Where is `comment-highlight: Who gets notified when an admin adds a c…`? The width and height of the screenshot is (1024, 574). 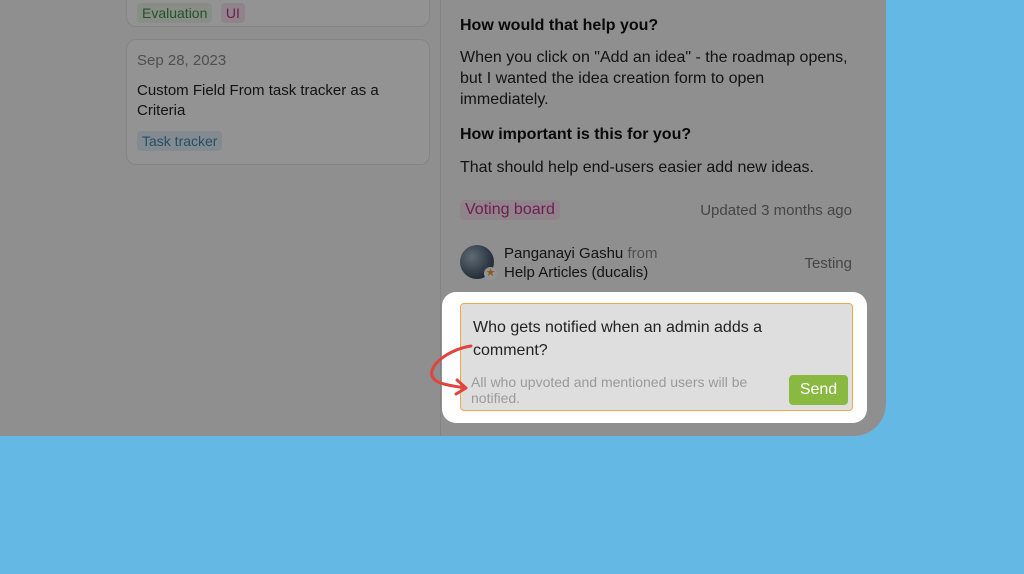 comment-highlight: Who gets notified when an admin adds a c… is located at coordinates (654, 357).